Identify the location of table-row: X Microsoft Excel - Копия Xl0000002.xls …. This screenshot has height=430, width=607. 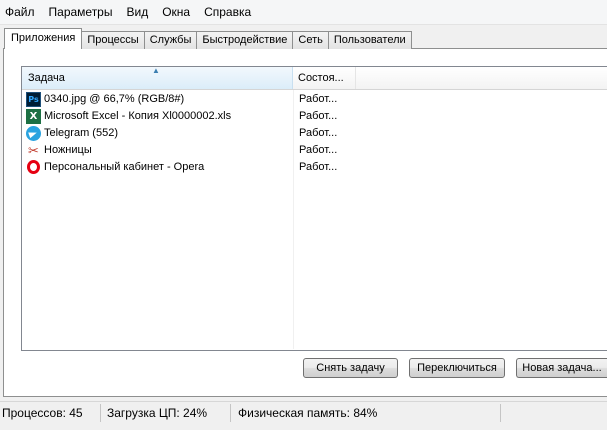
(314, 116).